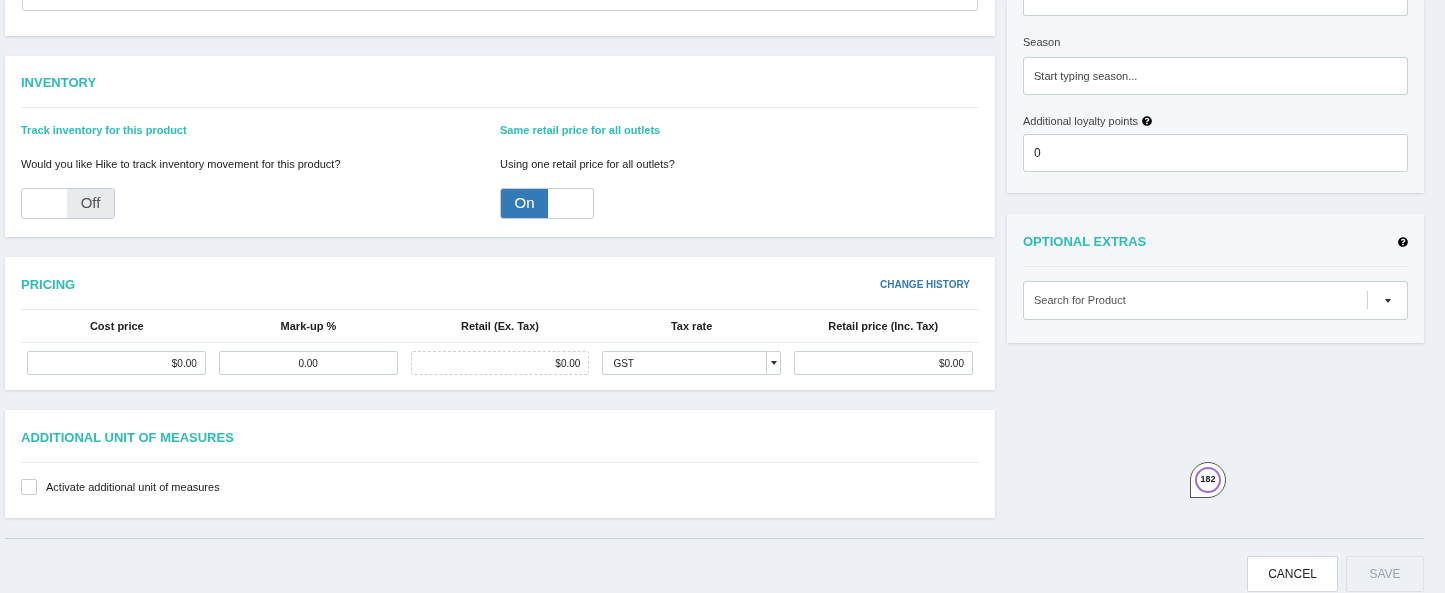 The height and width of the screenshot is (593, 1445). I want to click on setting-question: Would you like Hike to track inventory movement for this product?, so click(181, 164).